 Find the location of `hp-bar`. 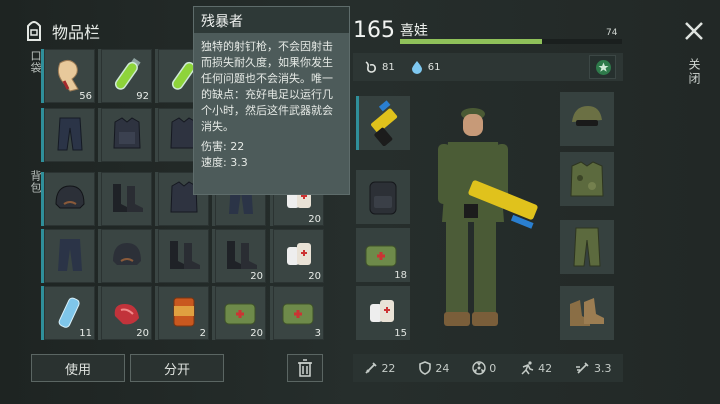

hp-bar is located at coordinates (511, 41).